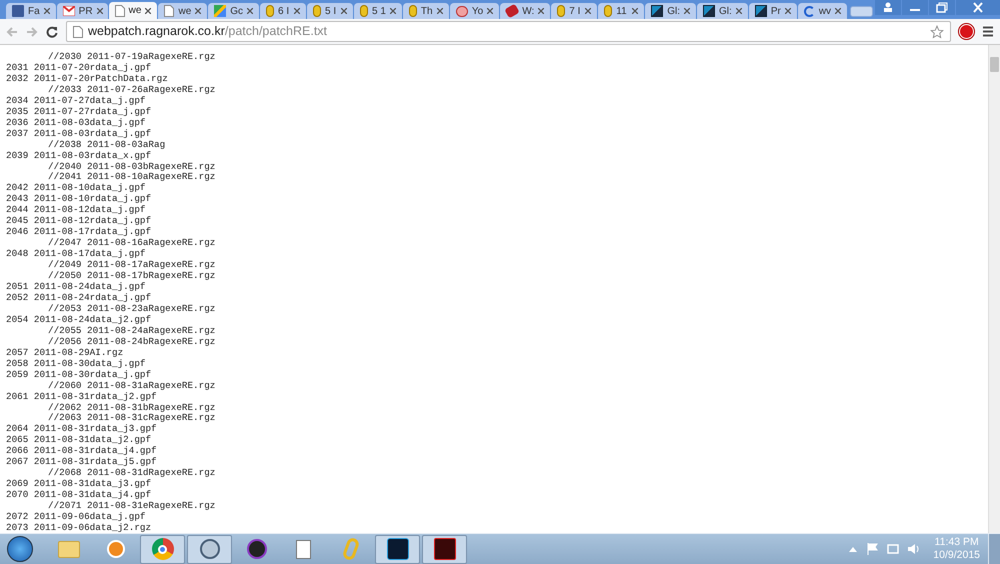  What do you see at coordinates (887, 7) in the screenshot?
I see `user-icon` at bounding box center [887, 7].